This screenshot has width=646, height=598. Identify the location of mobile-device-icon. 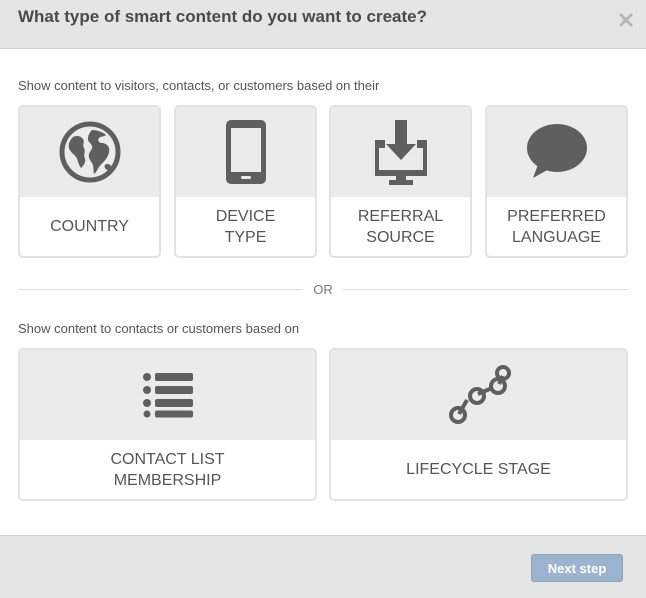
(245, 152).